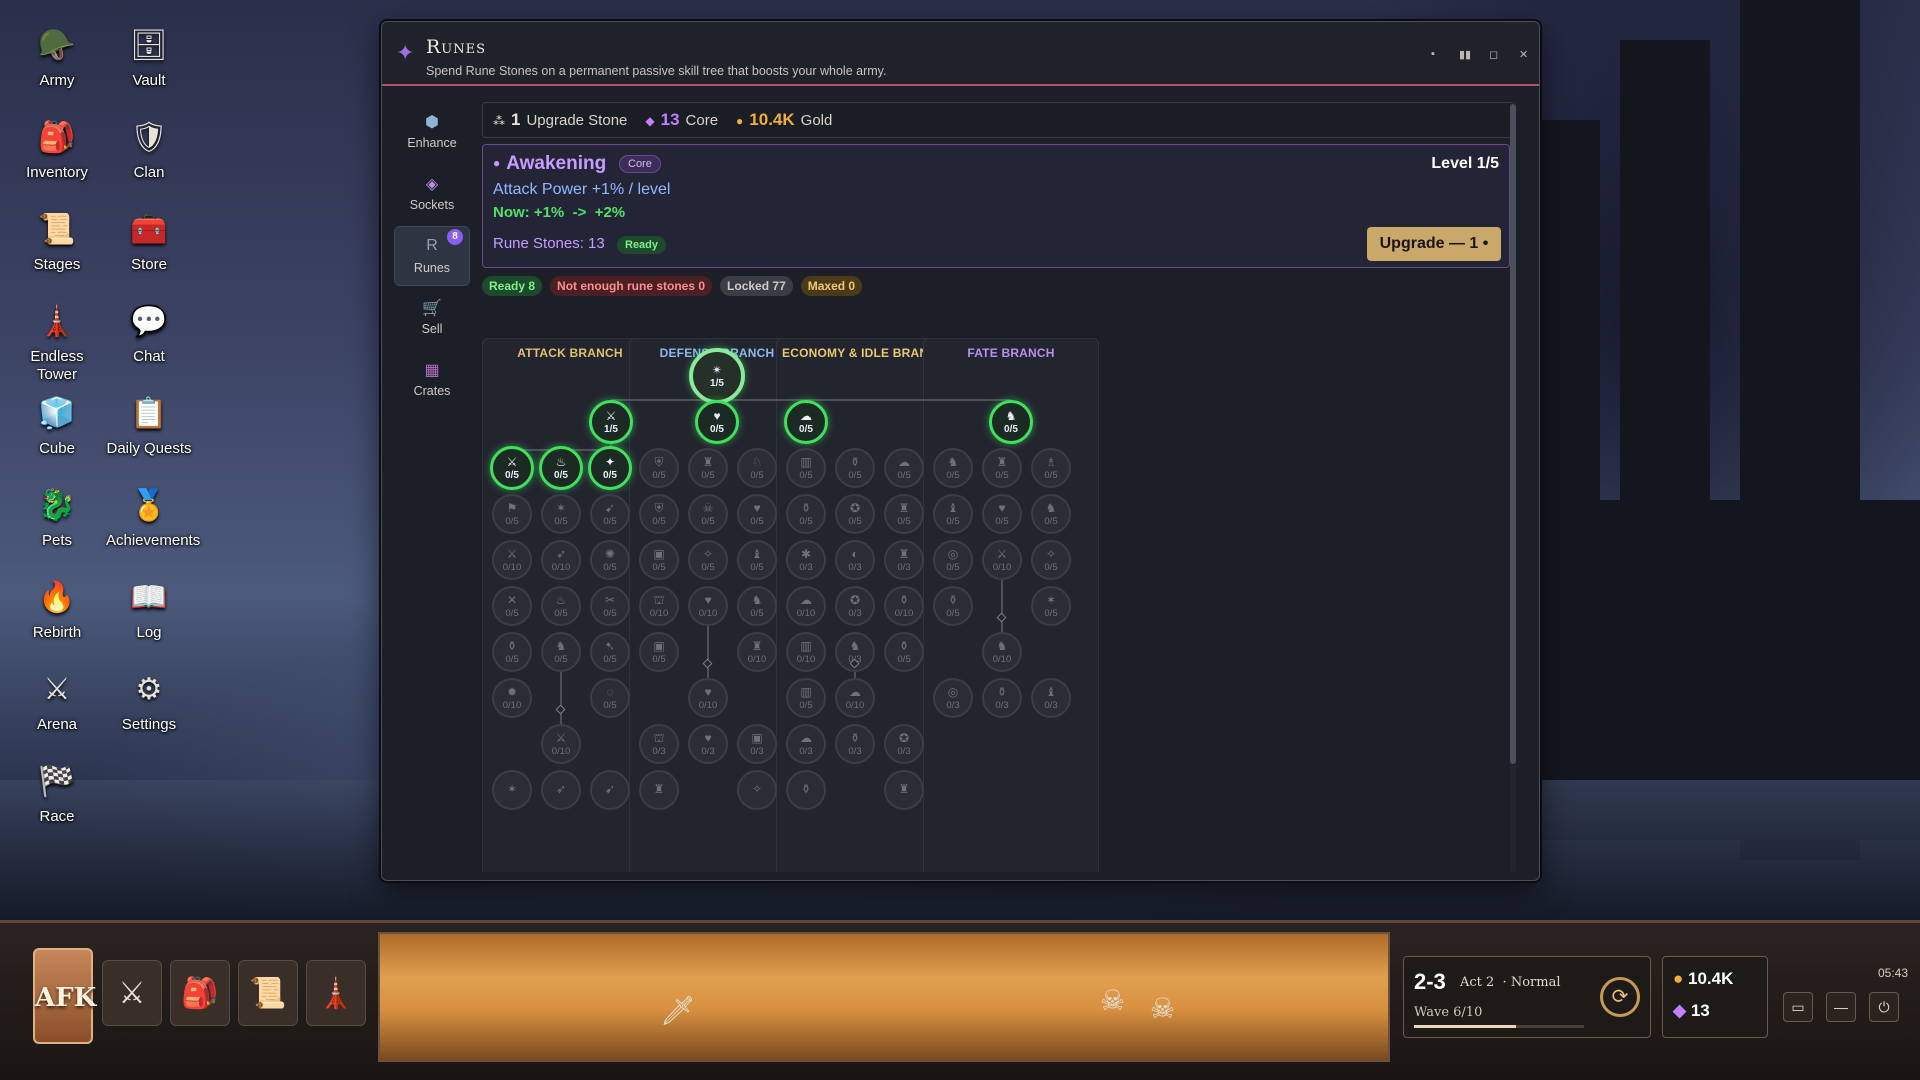 Image resolution: width=1920 pixels, height=1080 pixels. What do you see at coordinates (855, 514) in the screenshot?
I see `rune-node-economy: ✪ 0/5` at bounding box center [855, 514].